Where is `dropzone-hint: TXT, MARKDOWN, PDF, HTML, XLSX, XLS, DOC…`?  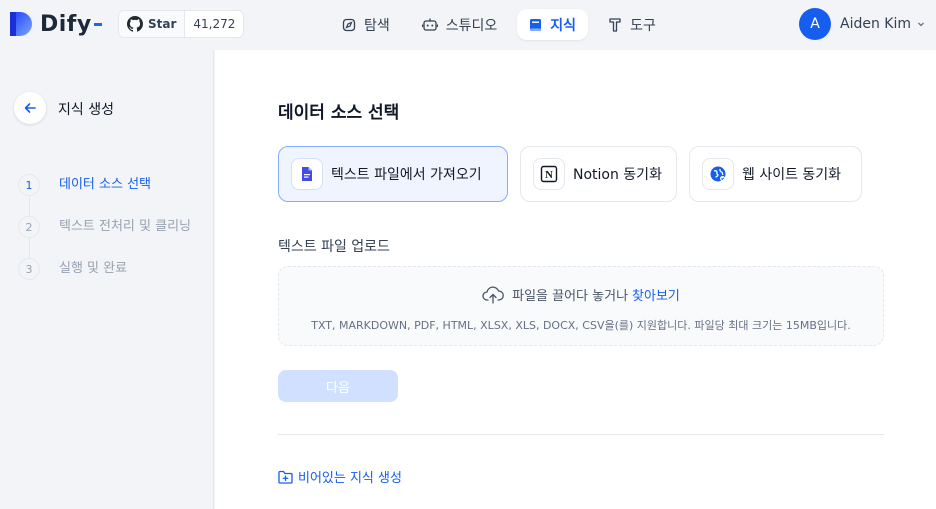
dropzone-hint: TXT, MARKDOWN, PDF, HTML, XLSX, XLS, DOC… is located at coordinates (581, 325).